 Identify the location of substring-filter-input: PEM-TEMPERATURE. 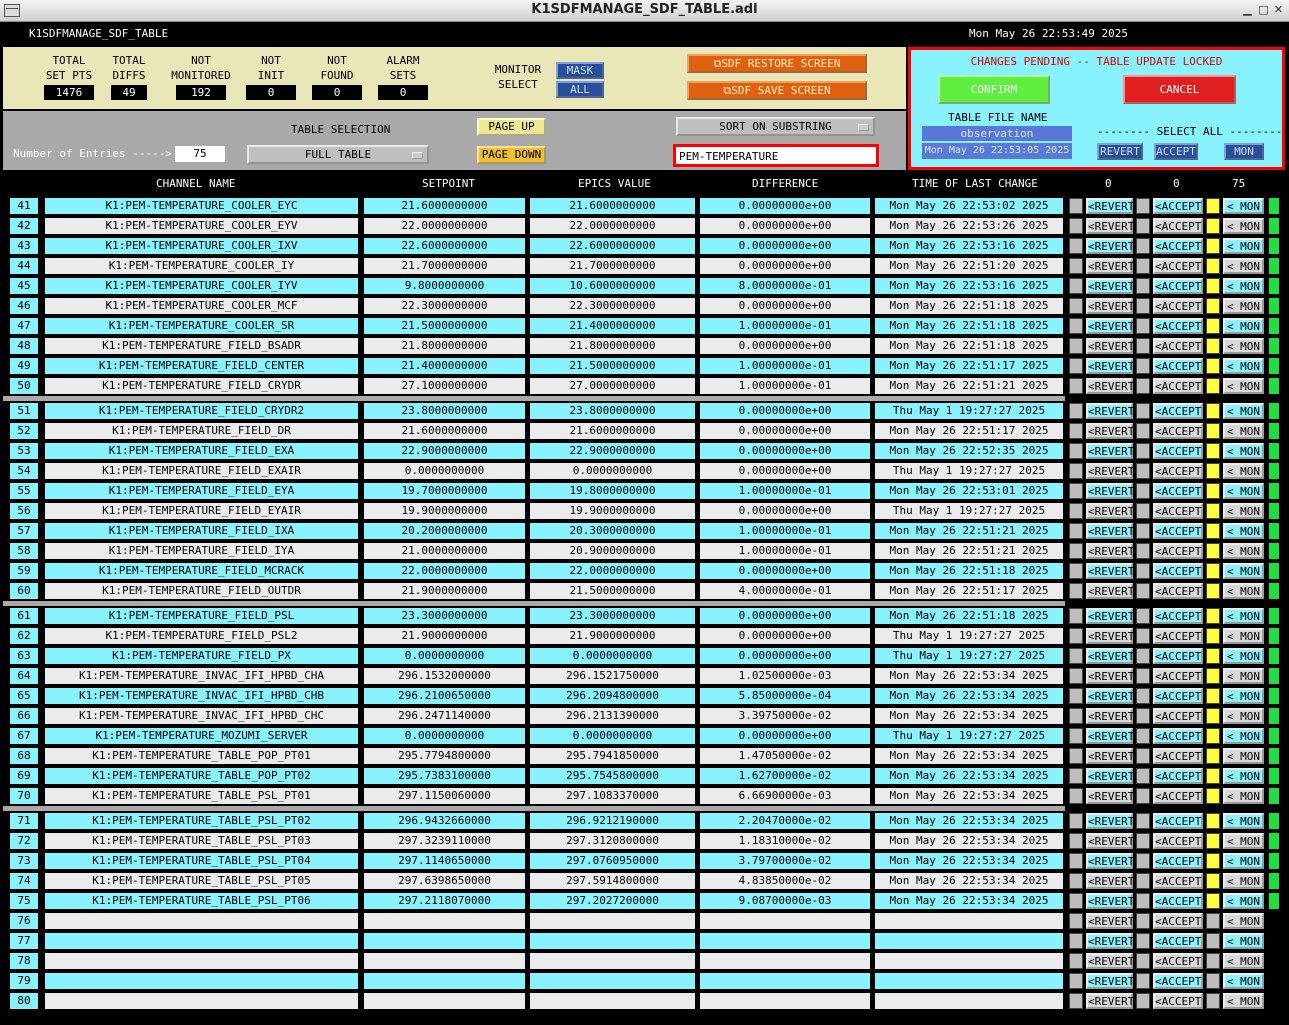
(776, 155).